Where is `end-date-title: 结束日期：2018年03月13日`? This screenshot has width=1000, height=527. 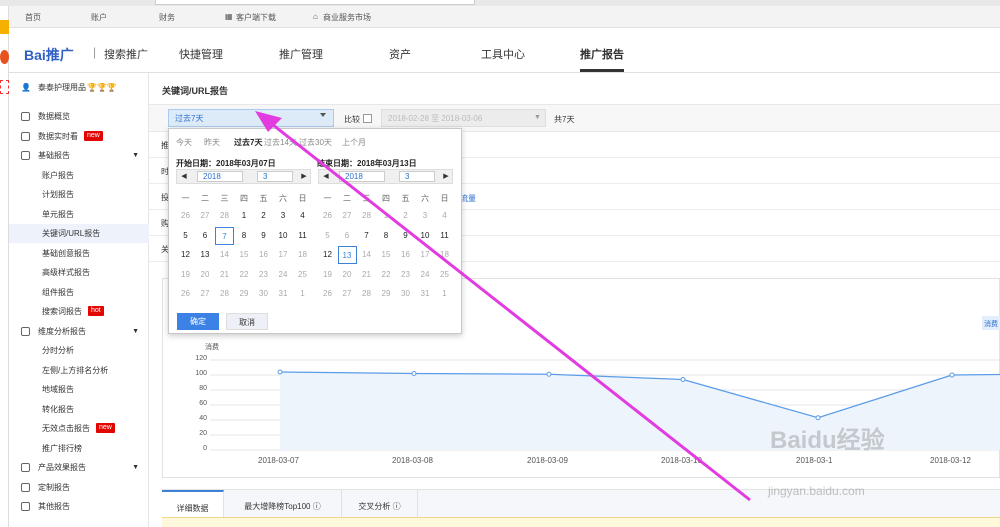 end-date-title: 结束日期：2018年03月13日 is located at coordinates (367, 163).